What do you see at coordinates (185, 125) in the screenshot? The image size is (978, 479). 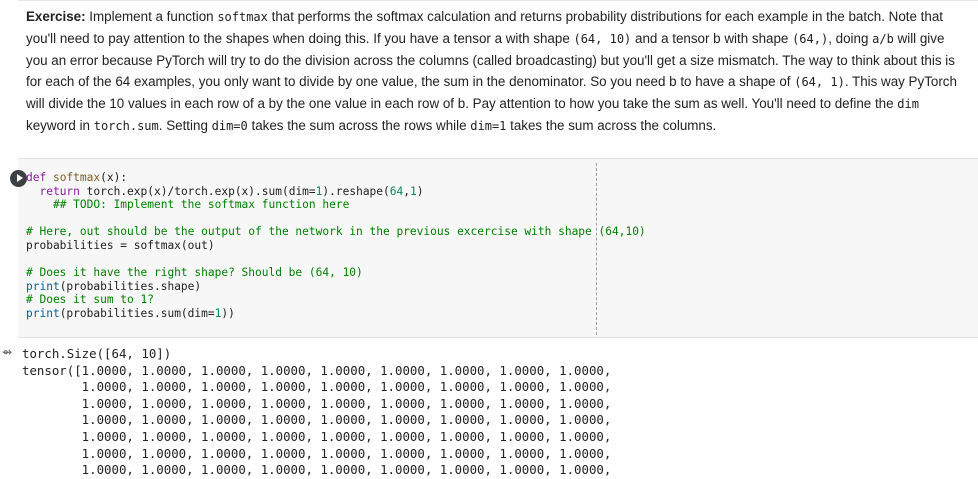 I see `md-text: . Setting` at bounding box center [185, 125].